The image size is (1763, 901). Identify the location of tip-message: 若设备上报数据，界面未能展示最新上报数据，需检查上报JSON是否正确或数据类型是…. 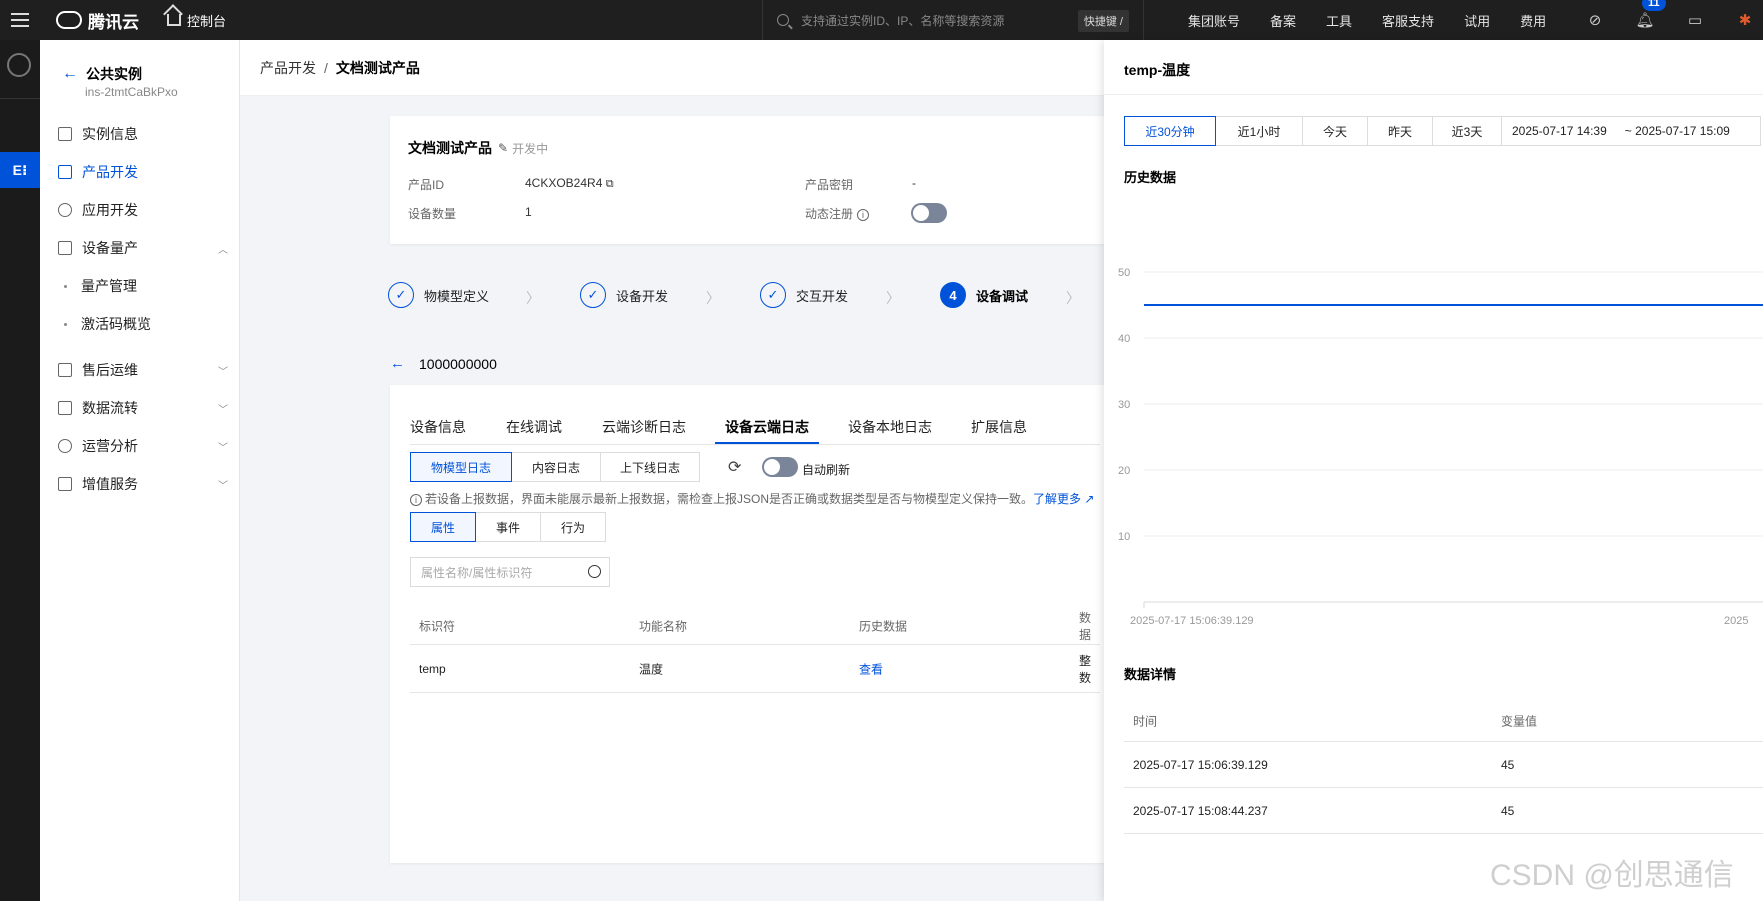
(729, 499).